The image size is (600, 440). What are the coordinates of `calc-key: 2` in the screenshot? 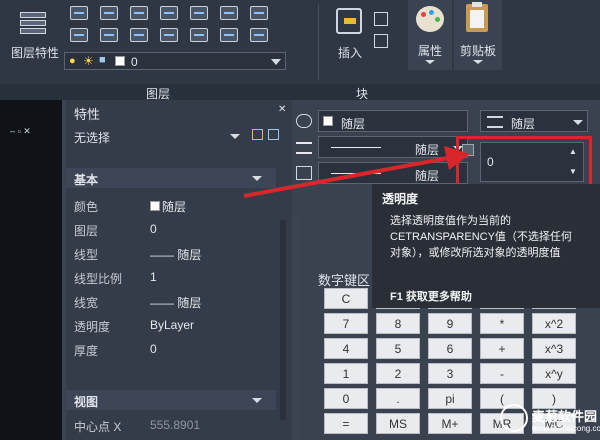 It's located at (398, 373).